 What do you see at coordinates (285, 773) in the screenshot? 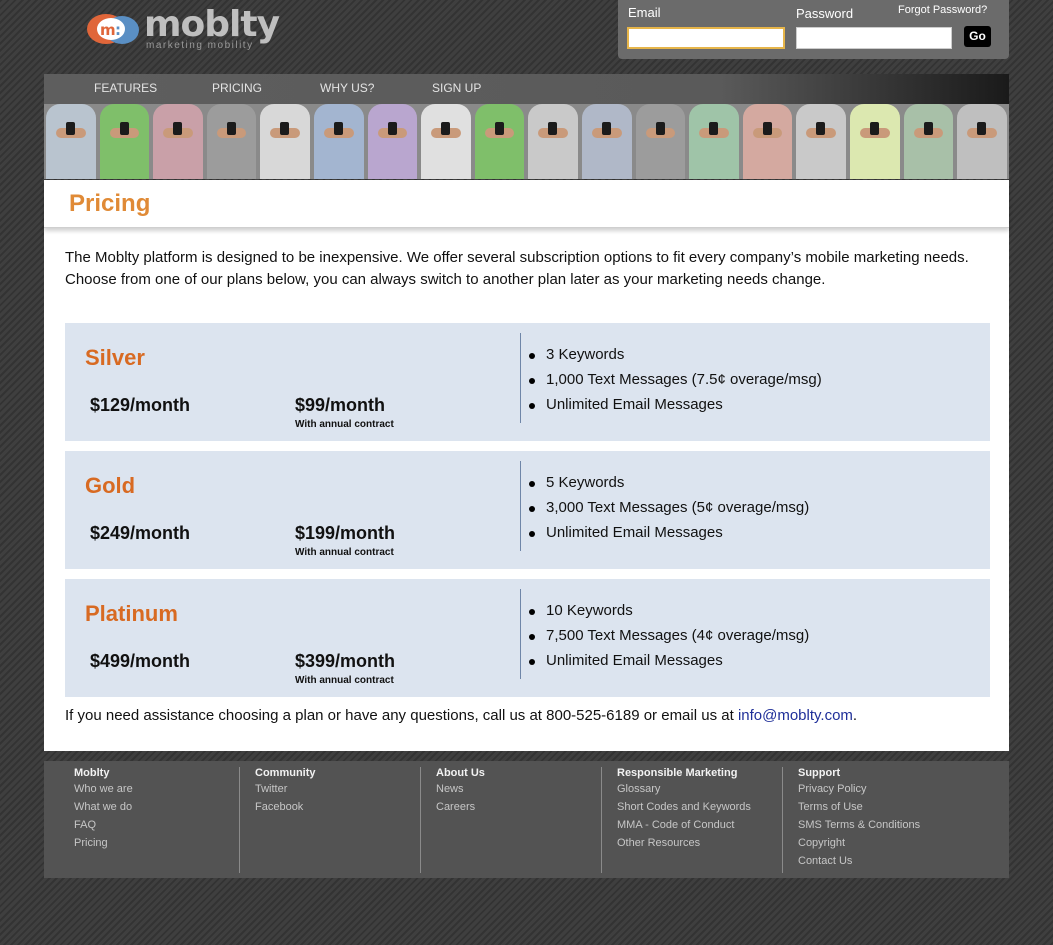
I see `footer-heading: Community` at bounding box center [285, 773].